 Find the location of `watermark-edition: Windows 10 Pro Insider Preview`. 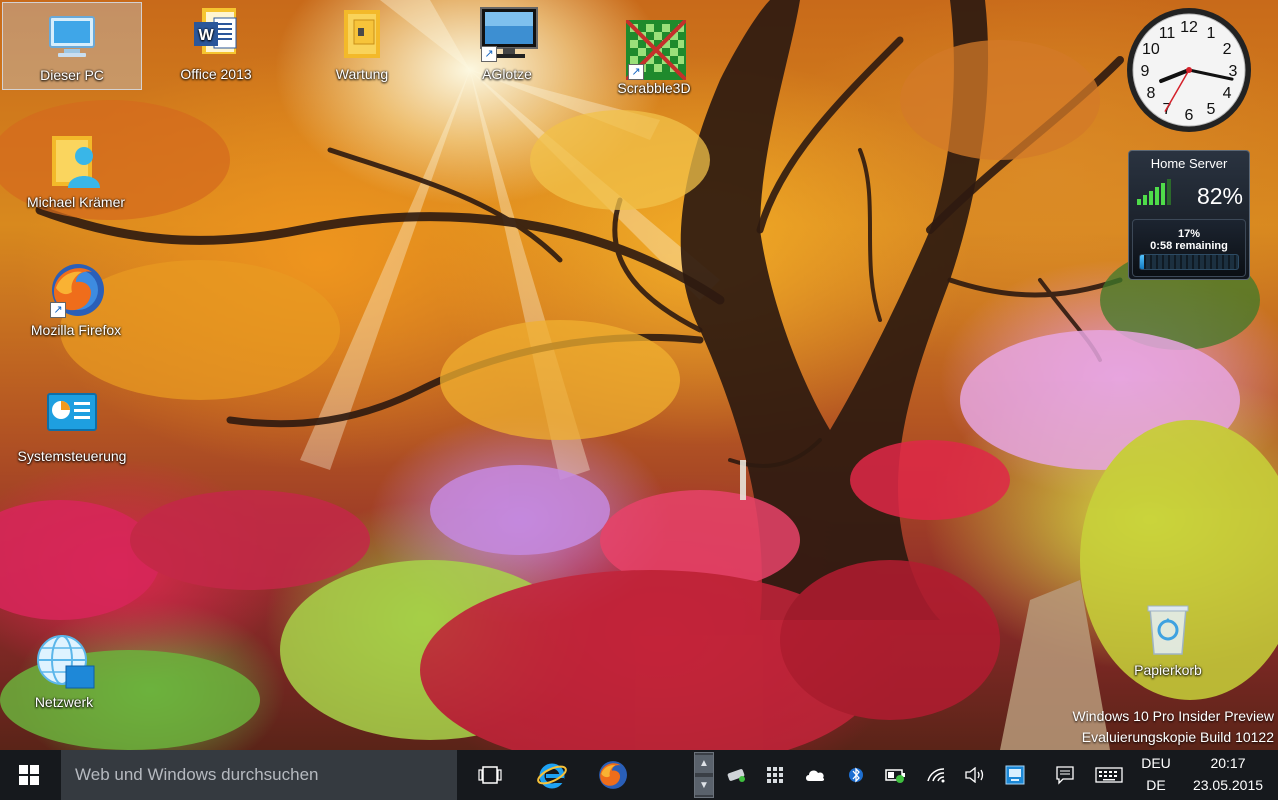

watermark-edition: Windows 10 Pro Insider Preview is located at coordinates (1173, 716).